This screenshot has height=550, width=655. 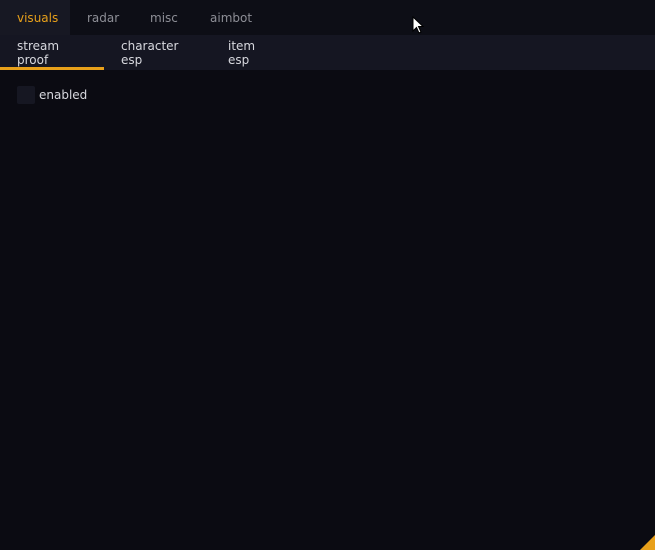 I want to click on enabled-label: enabled, so click(x=63, y=95).